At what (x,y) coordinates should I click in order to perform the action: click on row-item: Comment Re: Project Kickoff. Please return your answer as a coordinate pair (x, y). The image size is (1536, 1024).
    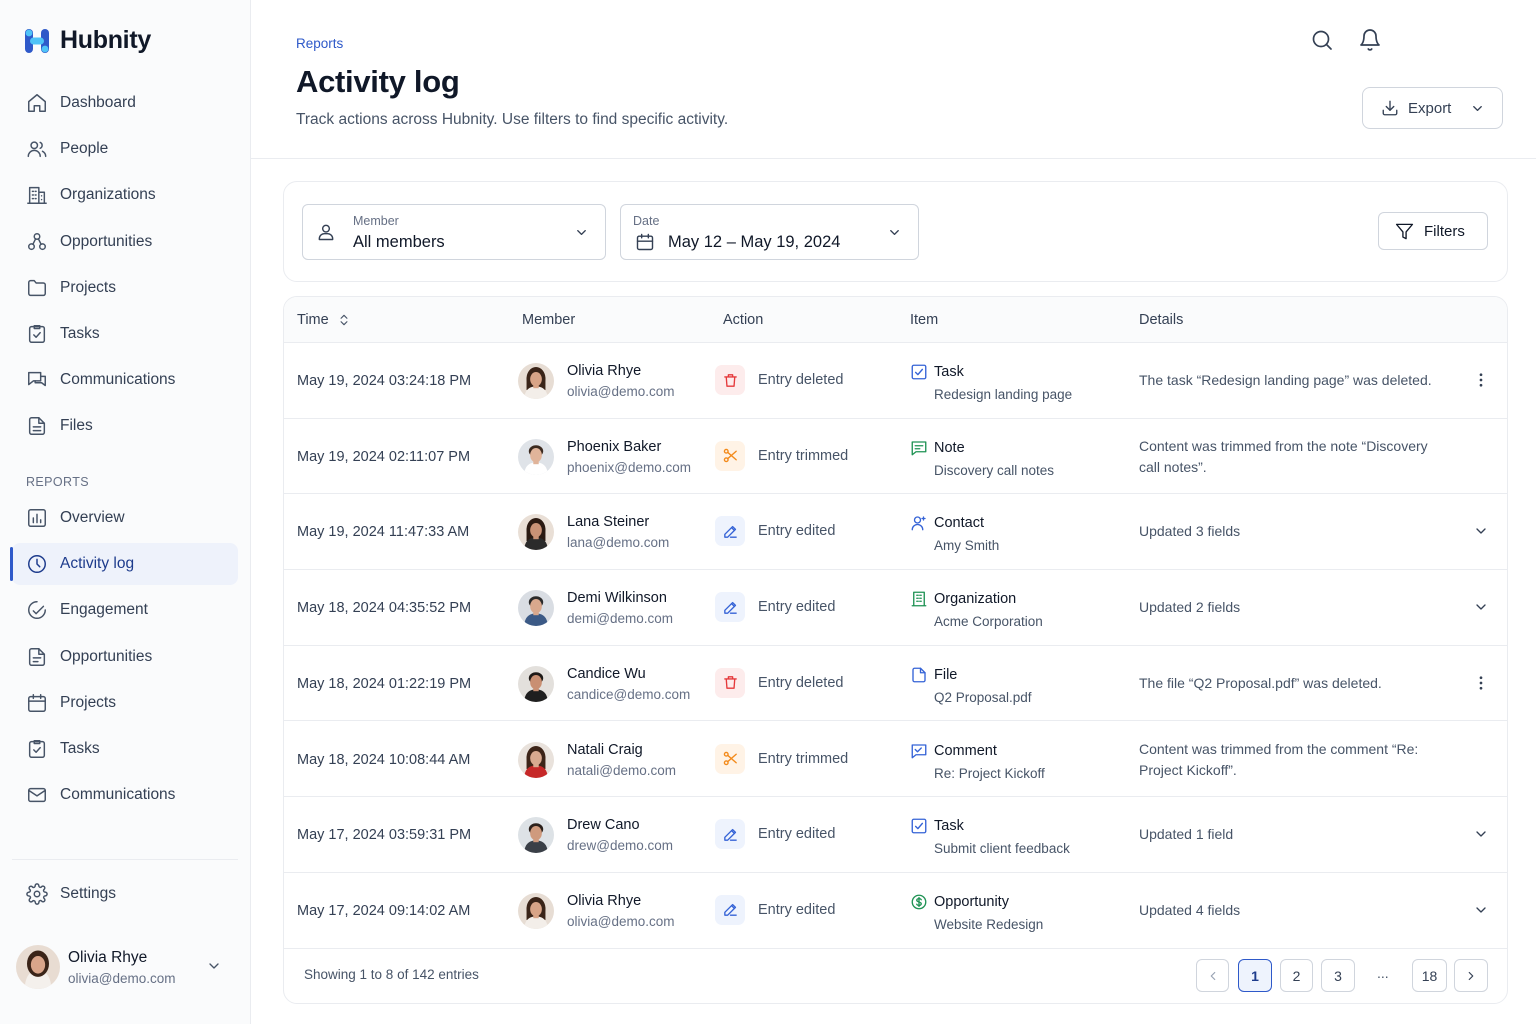
    Looking at the image, I should click on (977, 761).